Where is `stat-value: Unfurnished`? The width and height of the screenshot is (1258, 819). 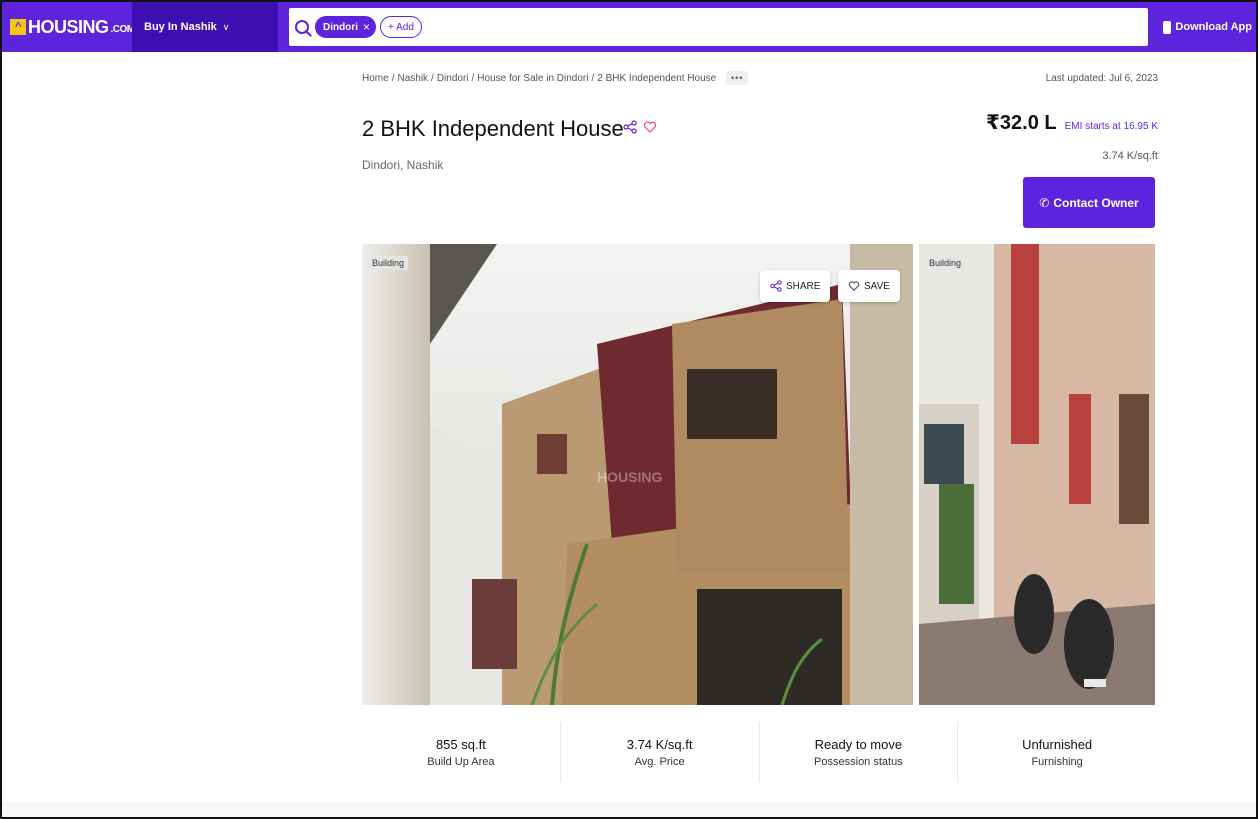 stat-value: Unfurnished is located at coordinates (1057, 744).